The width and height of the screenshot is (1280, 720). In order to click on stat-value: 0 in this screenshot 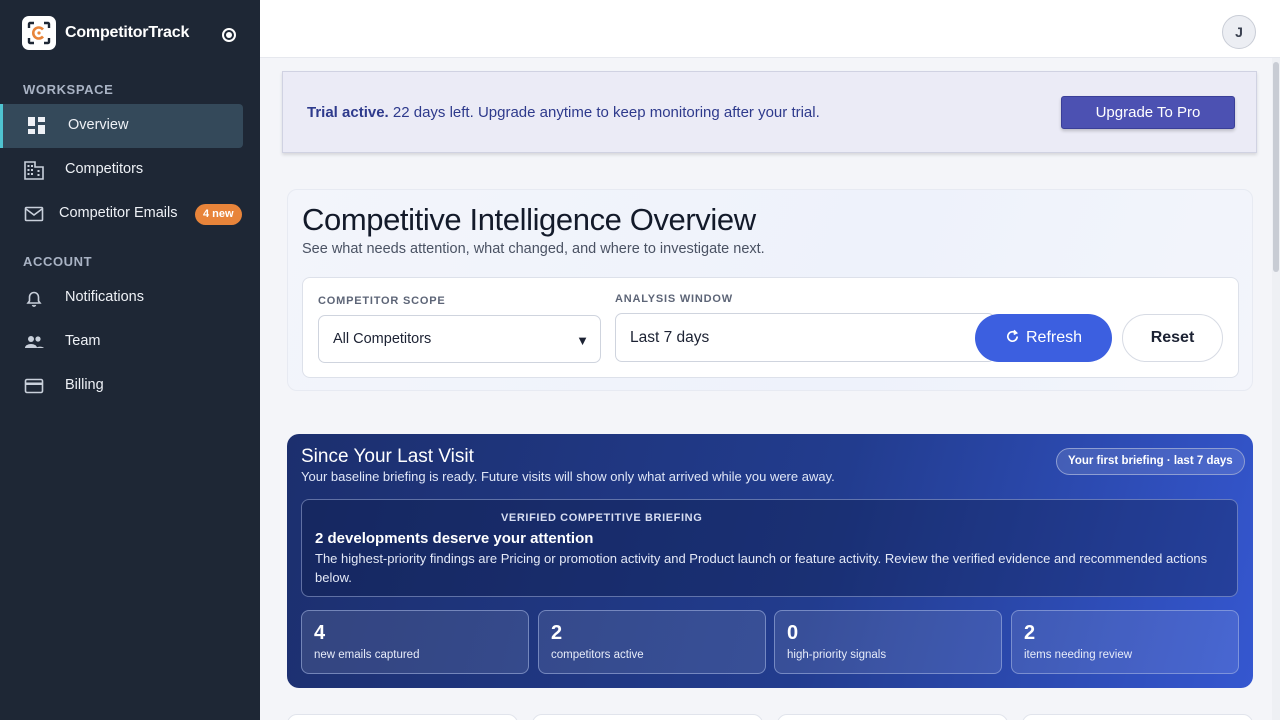, I will do `click(793, 633)`.